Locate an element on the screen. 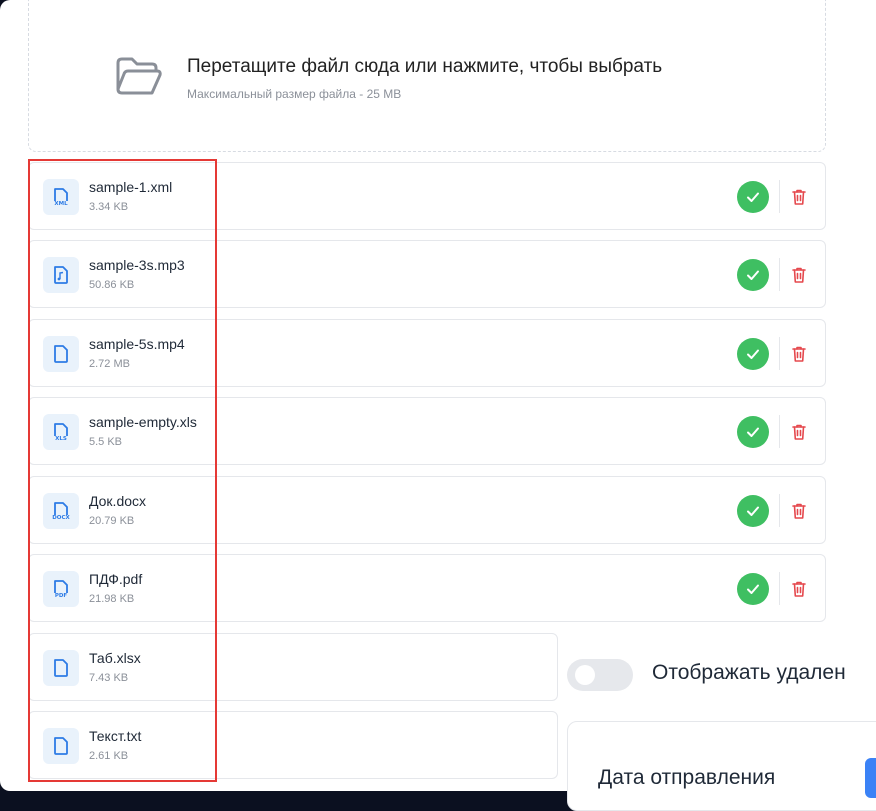  file-docx-icon: DOCX is located at coordinates (61, 511).